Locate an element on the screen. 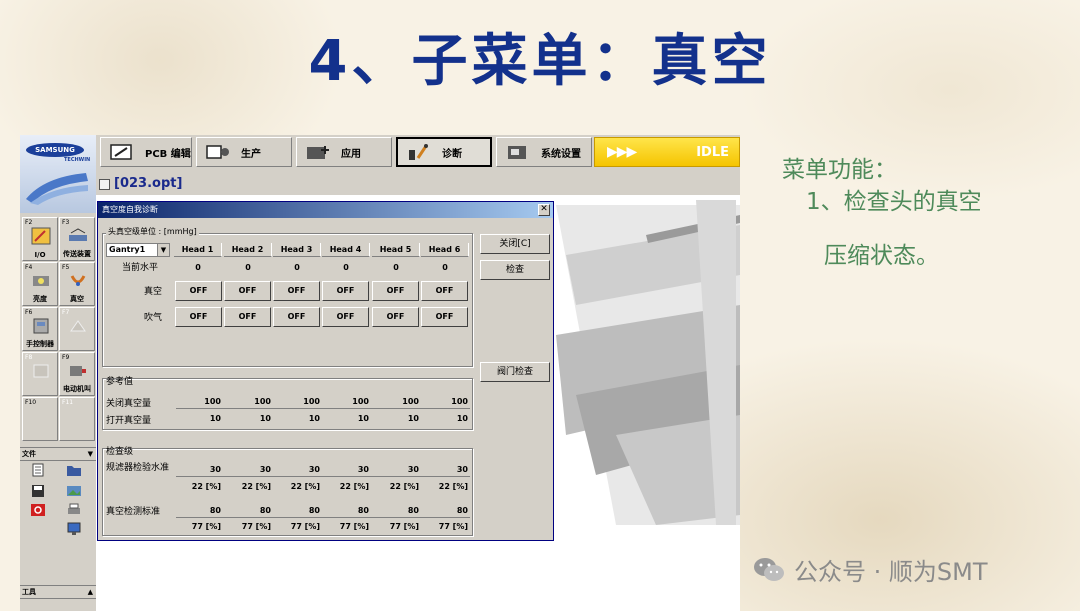 This screenshot has width=1080, height=611. fkey-vacuum: F5 真空 is located at coordinates (77, 284).